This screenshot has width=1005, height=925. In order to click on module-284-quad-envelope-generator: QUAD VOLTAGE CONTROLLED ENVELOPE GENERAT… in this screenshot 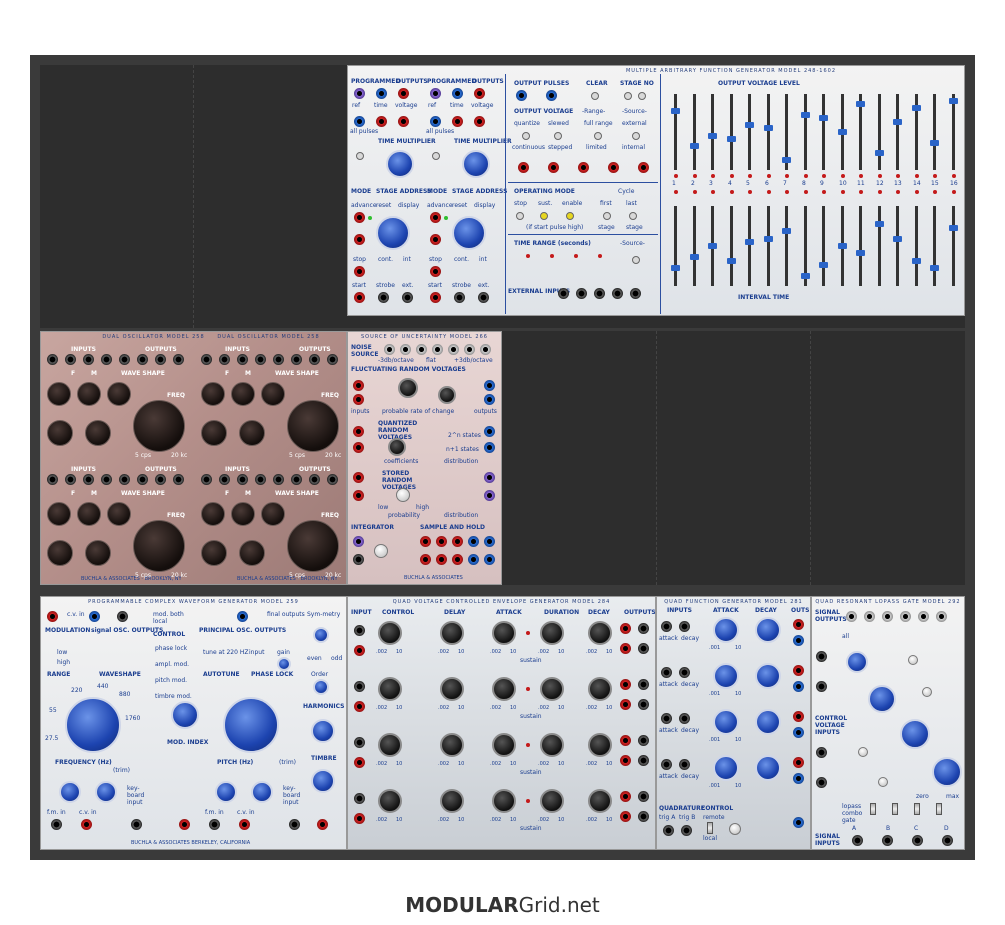, I will do `click(501, 723)`.